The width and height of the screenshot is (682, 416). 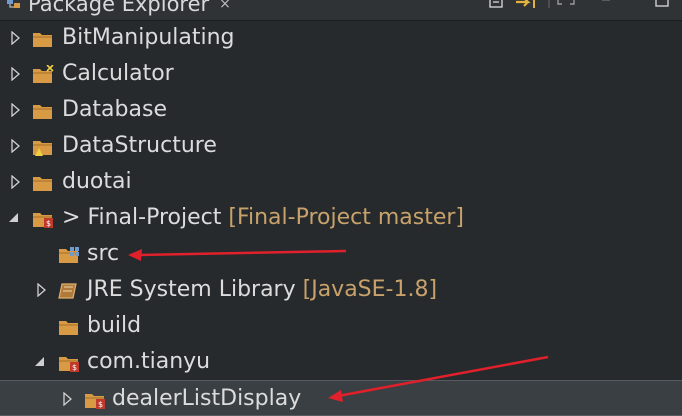 What do you see at coordinates (148, 37) in the screenshot?
I see `tree-item-label: BitManipulating` at bounding box center [148, 37].